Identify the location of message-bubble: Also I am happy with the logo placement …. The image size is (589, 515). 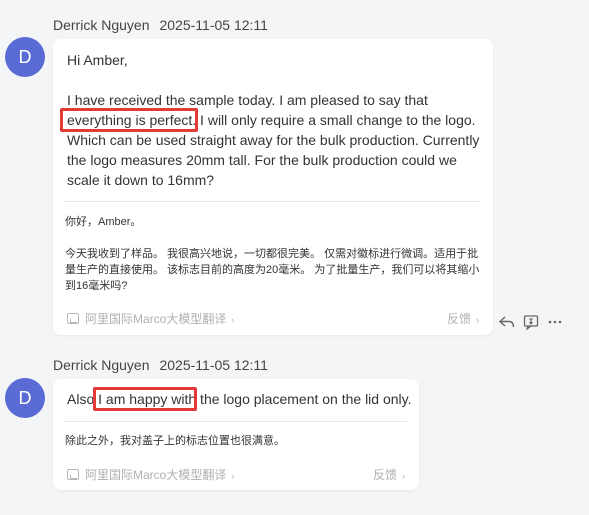
(236, 434).